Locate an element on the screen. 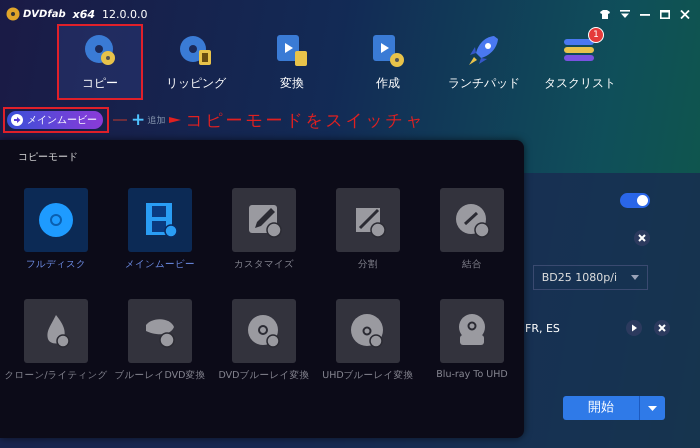  start-button: 開始 is located at coordinates (614, 408).